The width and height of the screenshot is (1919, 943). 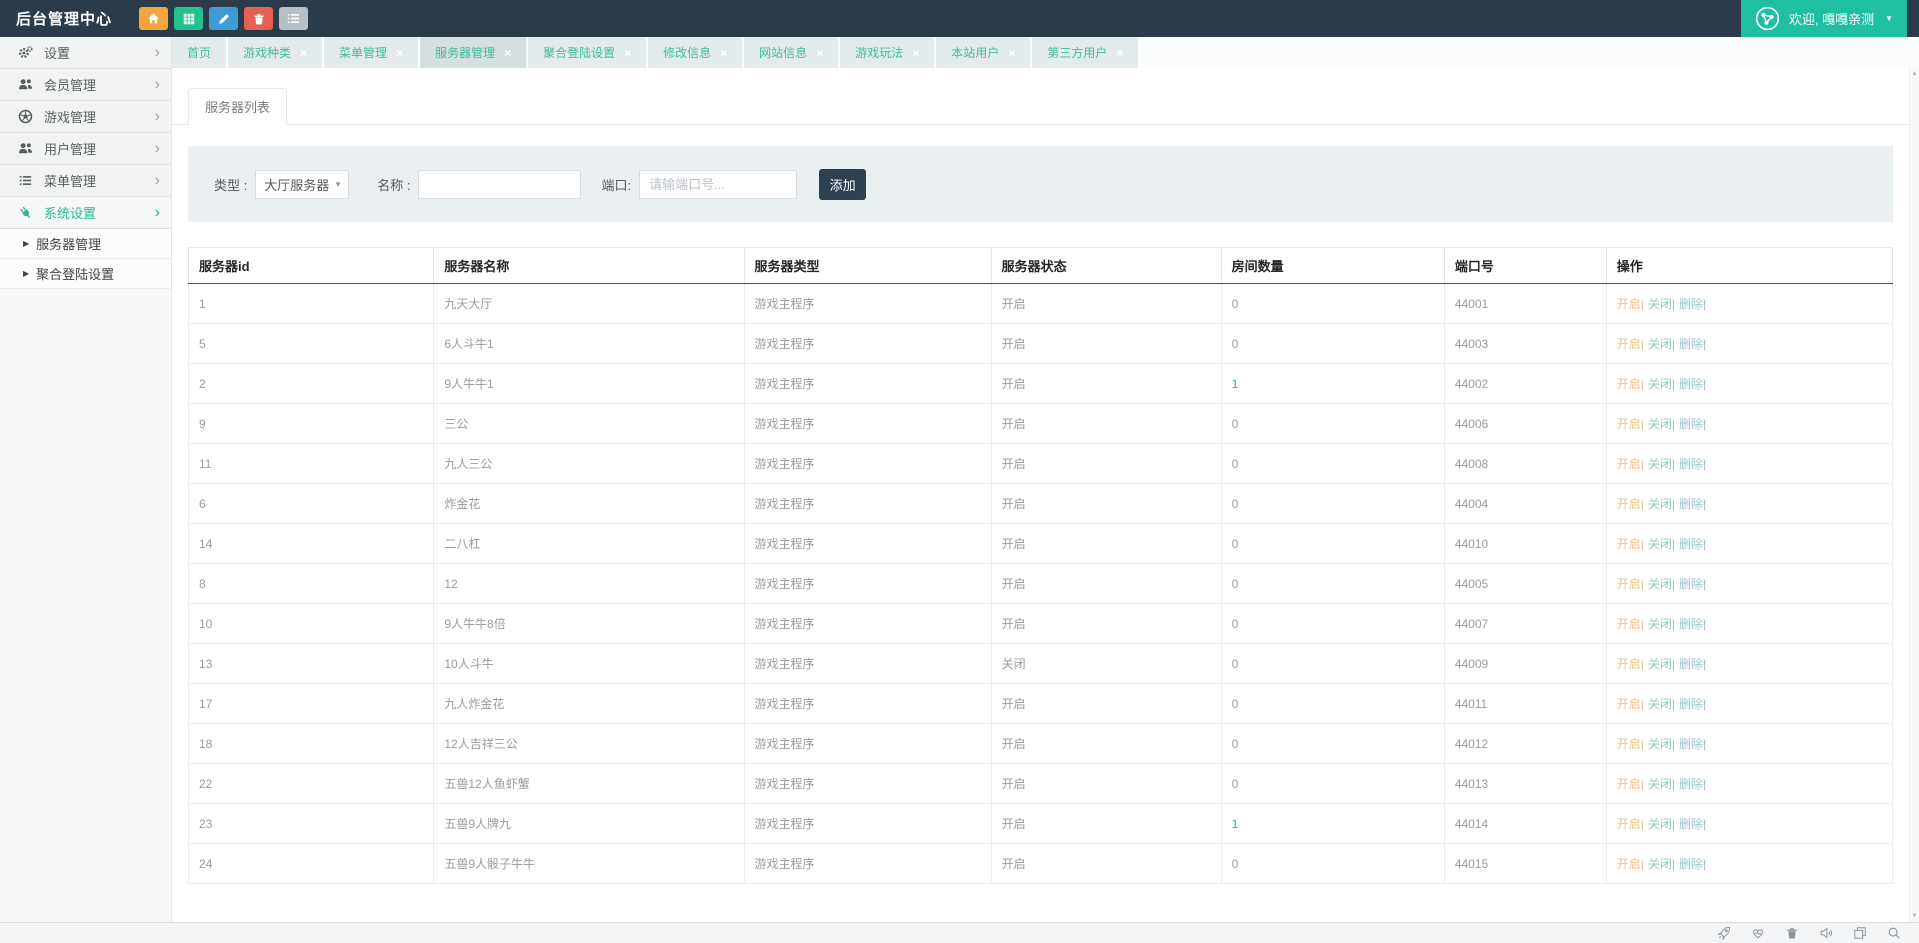 I want to click on trash-quick-button, so click(x=259, y=18).